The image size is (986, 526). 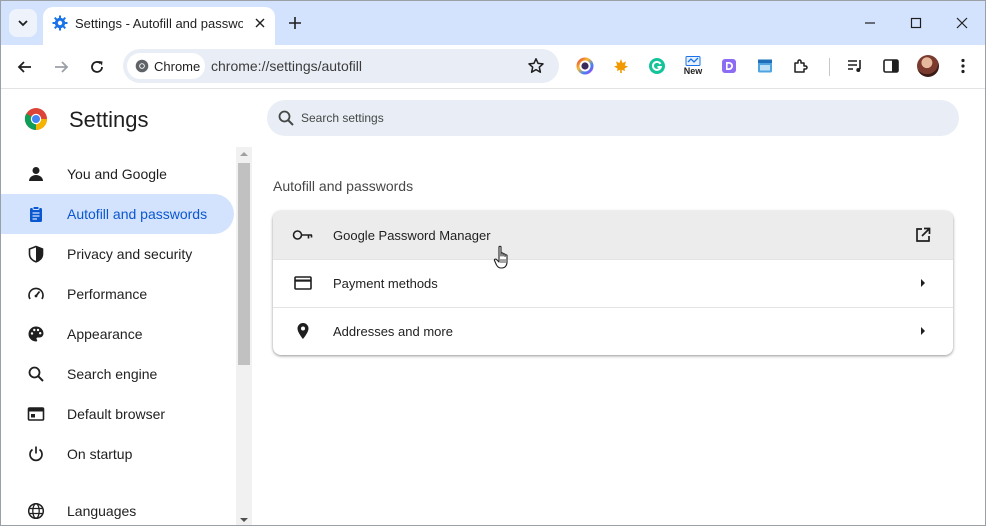 What do you see at coordinates (493, 23) in the screenshot?
I see `tab-strip: Settings - Autofill and passwords` at bounding box center [493, 23].